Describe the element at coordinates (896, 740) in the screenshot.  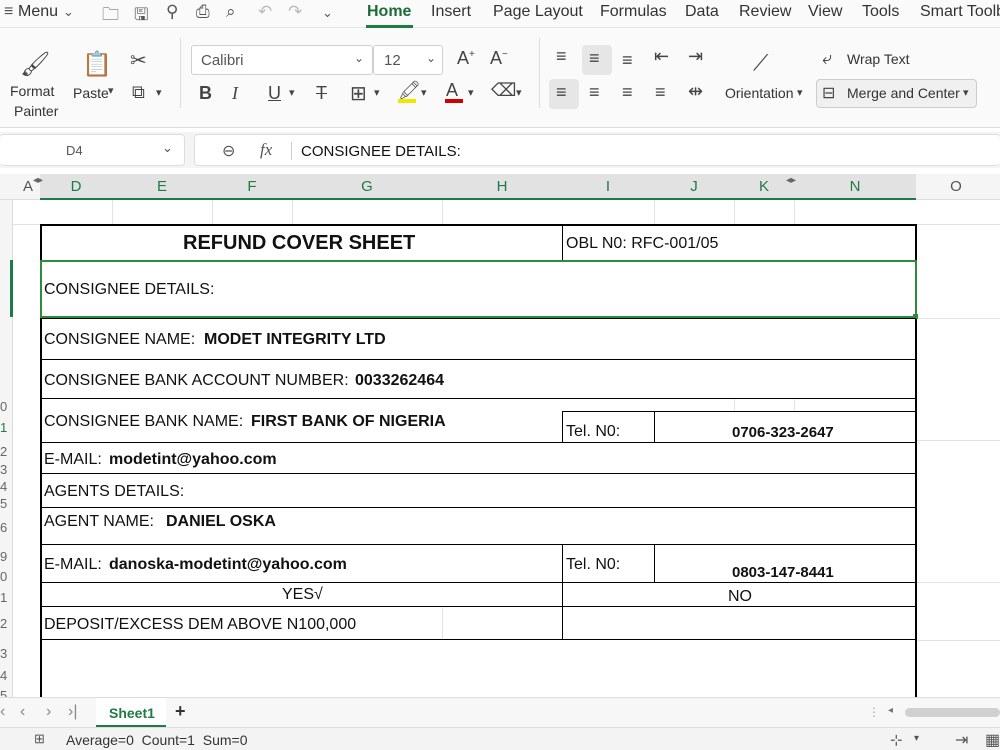
I see `view-options-icon: ⊹` at that location.